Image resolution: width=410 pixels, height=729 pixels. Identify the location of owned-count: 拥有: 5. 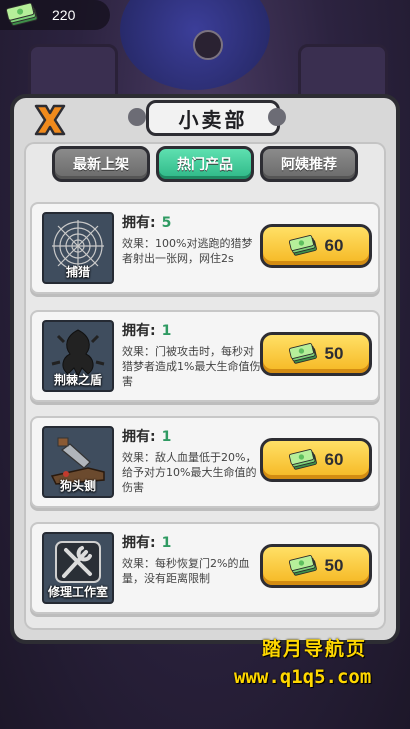
(146, 222).